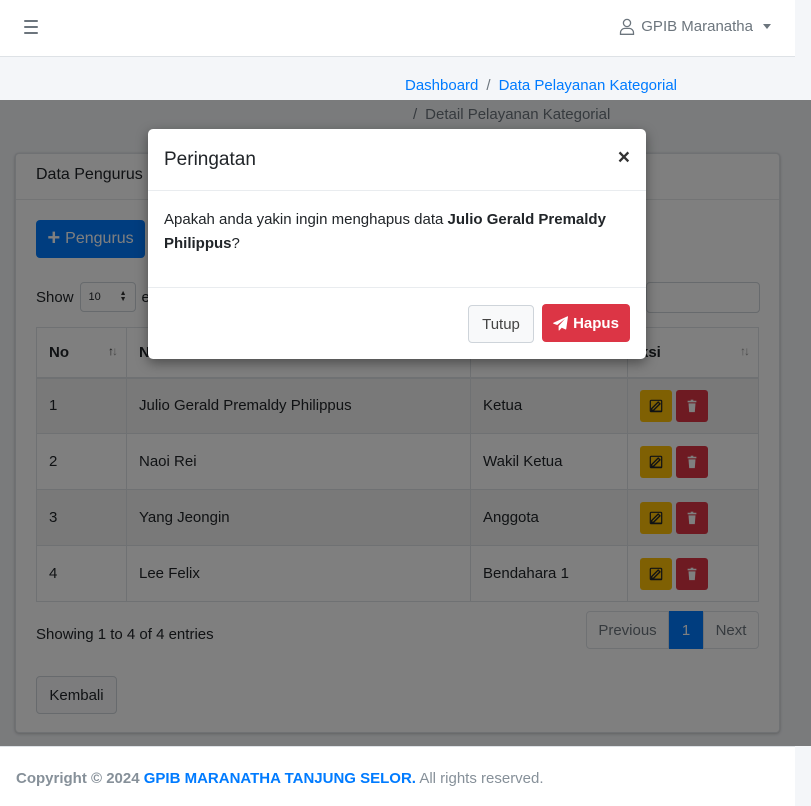 The width and height of the screenshot is (811, 806). I want to click on user-name: GPIB Maranatha, so click(697, 26).